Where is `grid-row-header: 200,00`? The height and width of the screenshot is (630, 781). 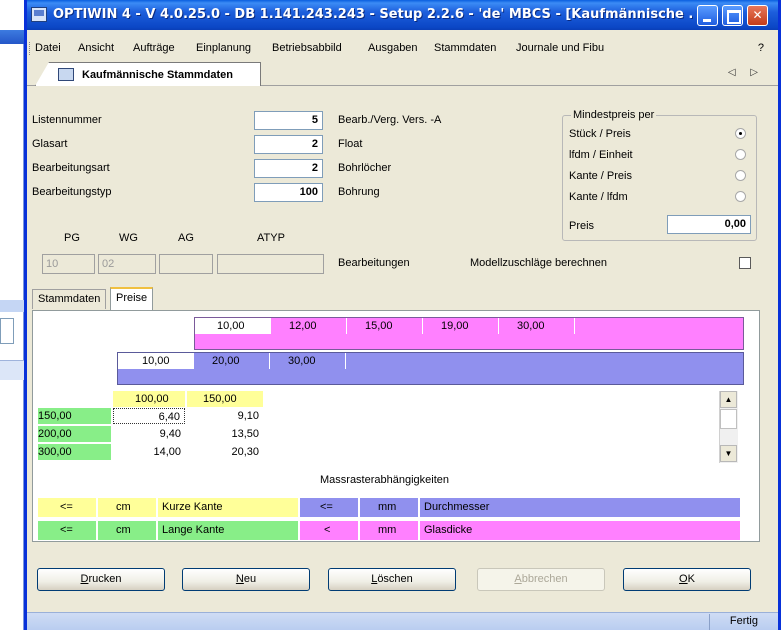 grid-row-header: 200,00 is located at coordinates (74, 434).